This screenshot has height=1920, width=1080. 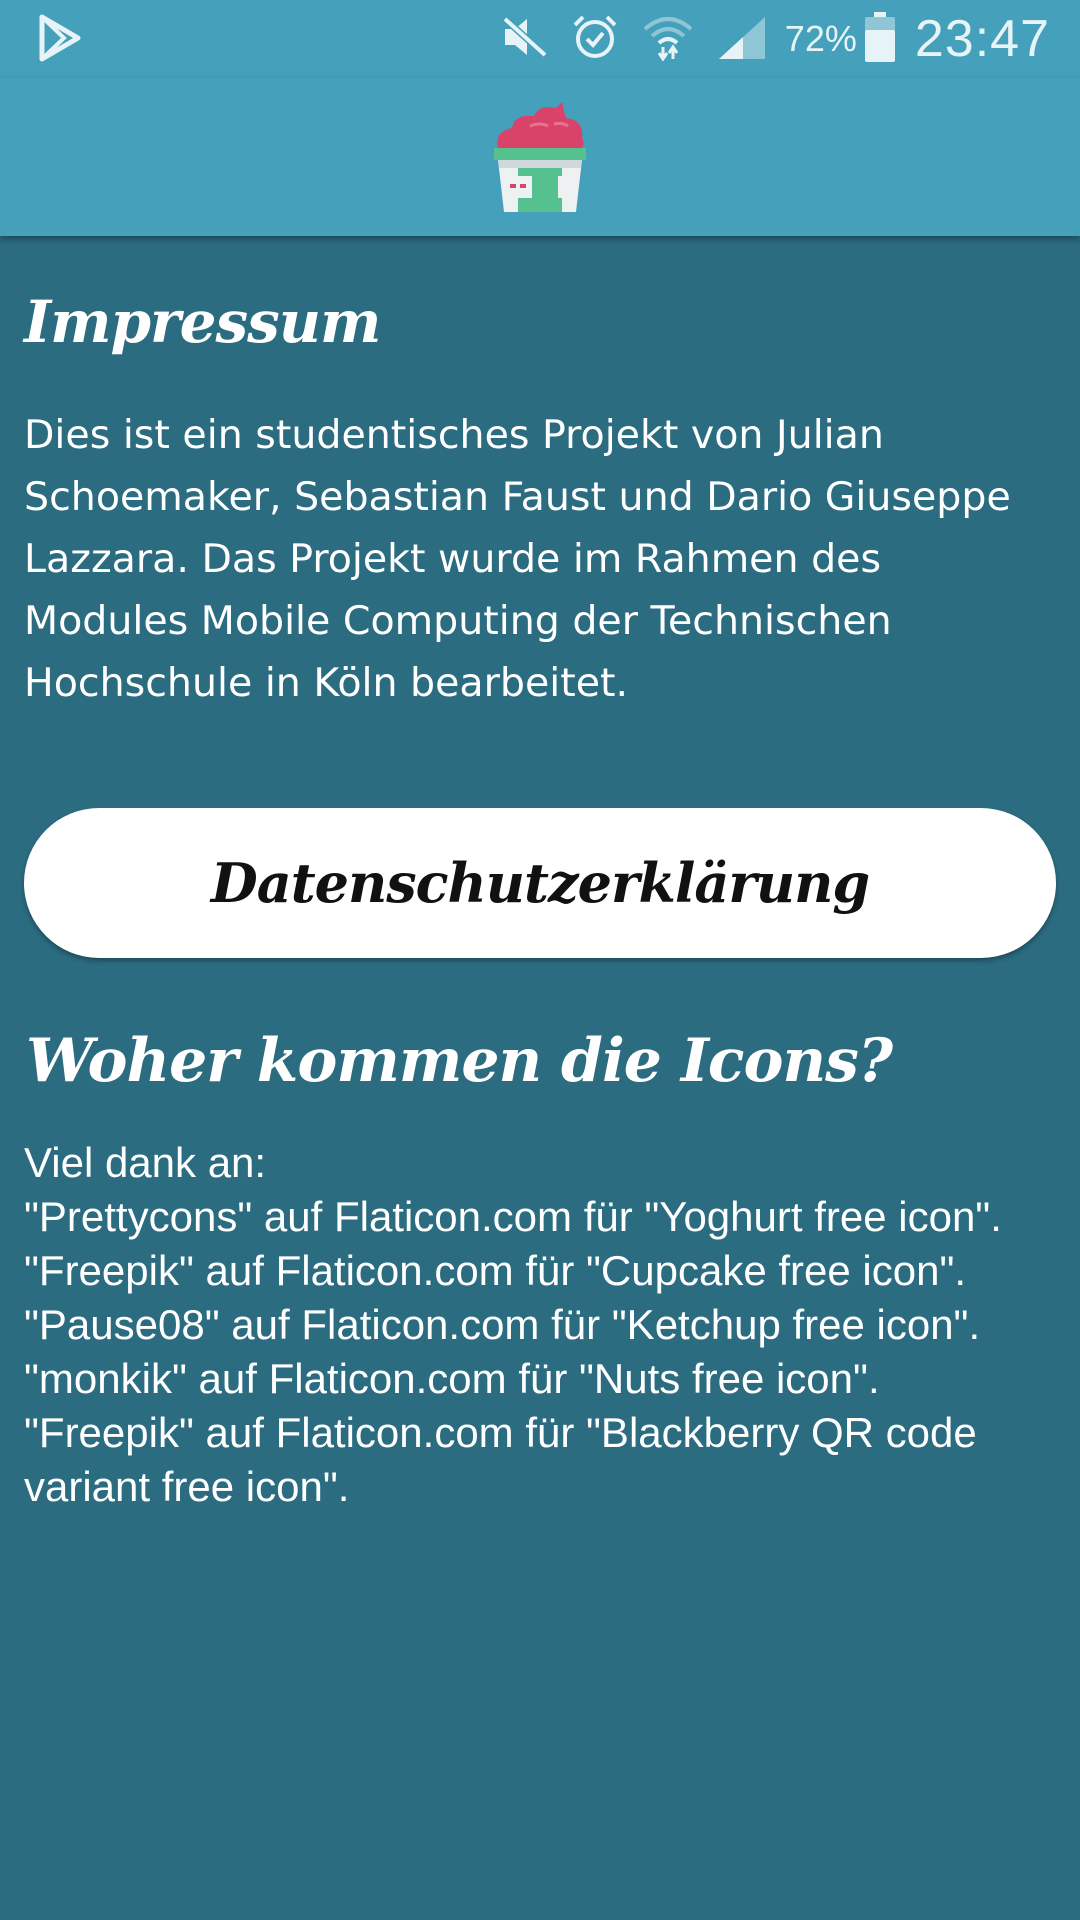 I want to click on cupcake-icon, so click(x=540, y=158).